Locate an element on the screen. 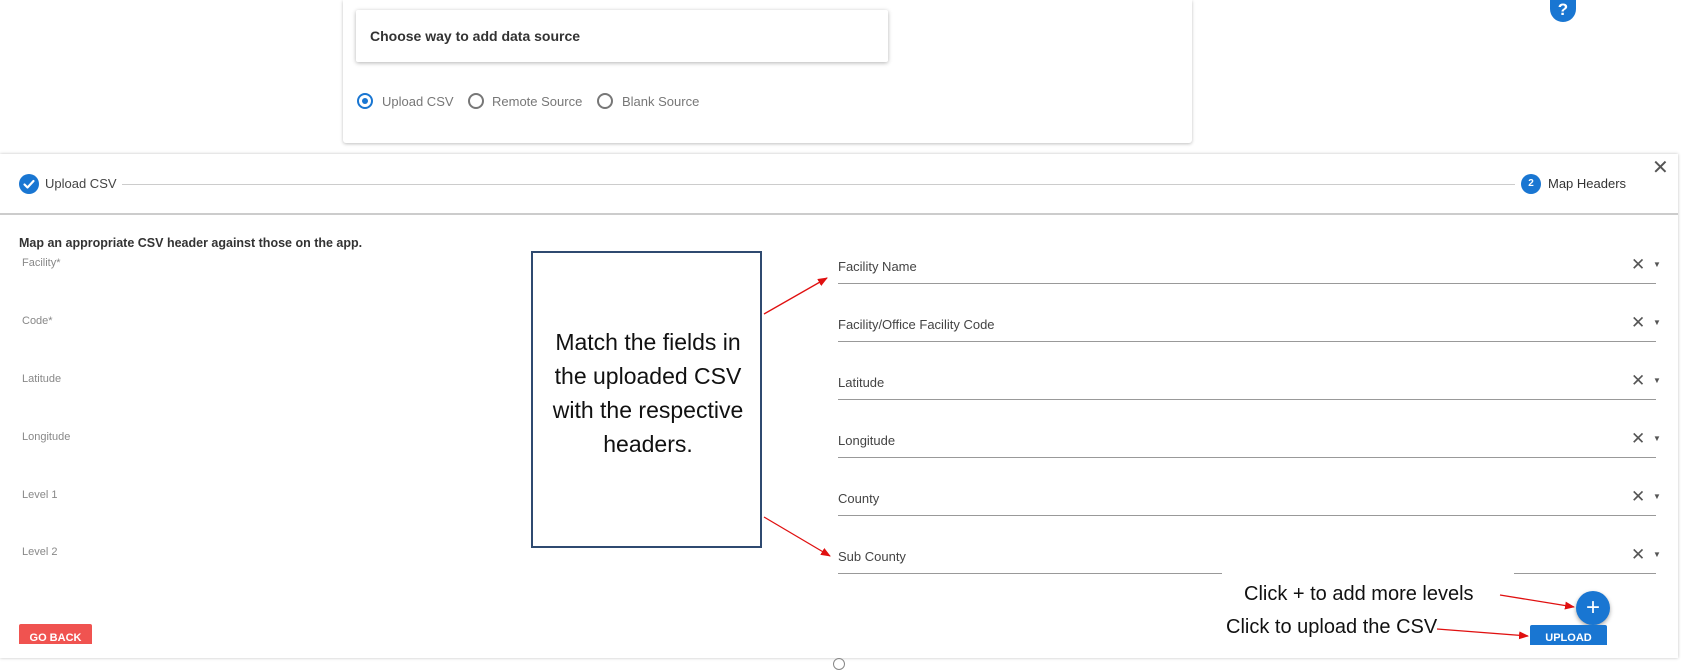 This screenshot has width=1681, height=670. scroll-indicator-icon is located at coordinates (839, 664).